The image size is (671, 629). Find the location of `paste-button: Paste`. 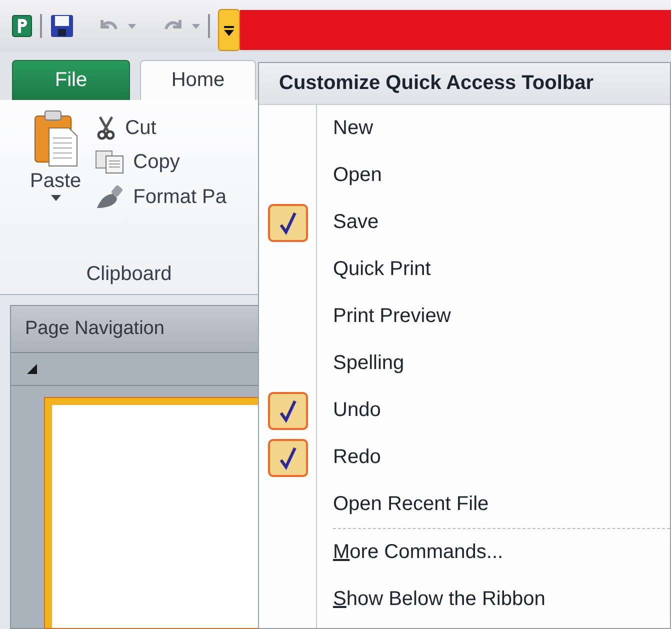

paste-button: Paste is located at coordinates (56, 181).